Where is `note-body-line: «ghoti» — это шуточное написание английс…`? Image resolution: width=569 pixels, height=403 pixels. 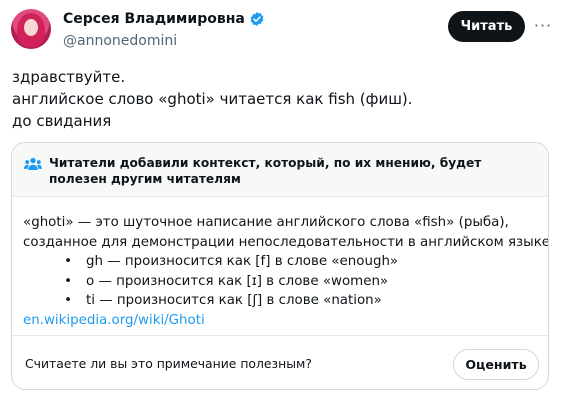
note-body-line: «ghoti» — это шуточное написание английс… is located at coordinates (266, 222).